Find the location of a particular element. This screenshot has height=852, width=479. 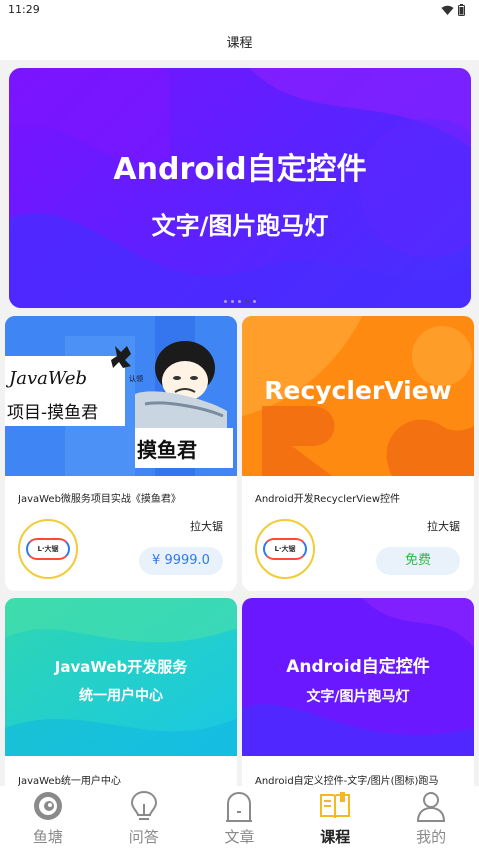

tab-label: 我的 is located at coordinates (431, 837).